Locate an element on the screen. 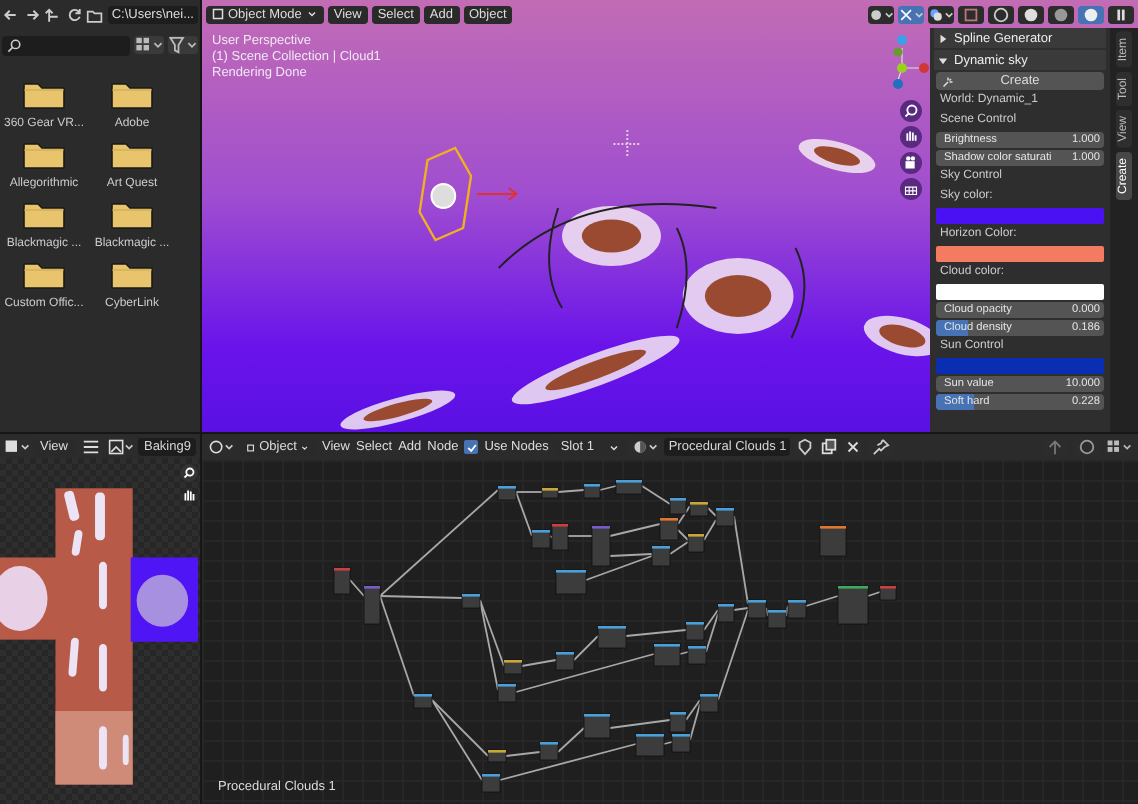  search-field is located at coordinates (66, 45).